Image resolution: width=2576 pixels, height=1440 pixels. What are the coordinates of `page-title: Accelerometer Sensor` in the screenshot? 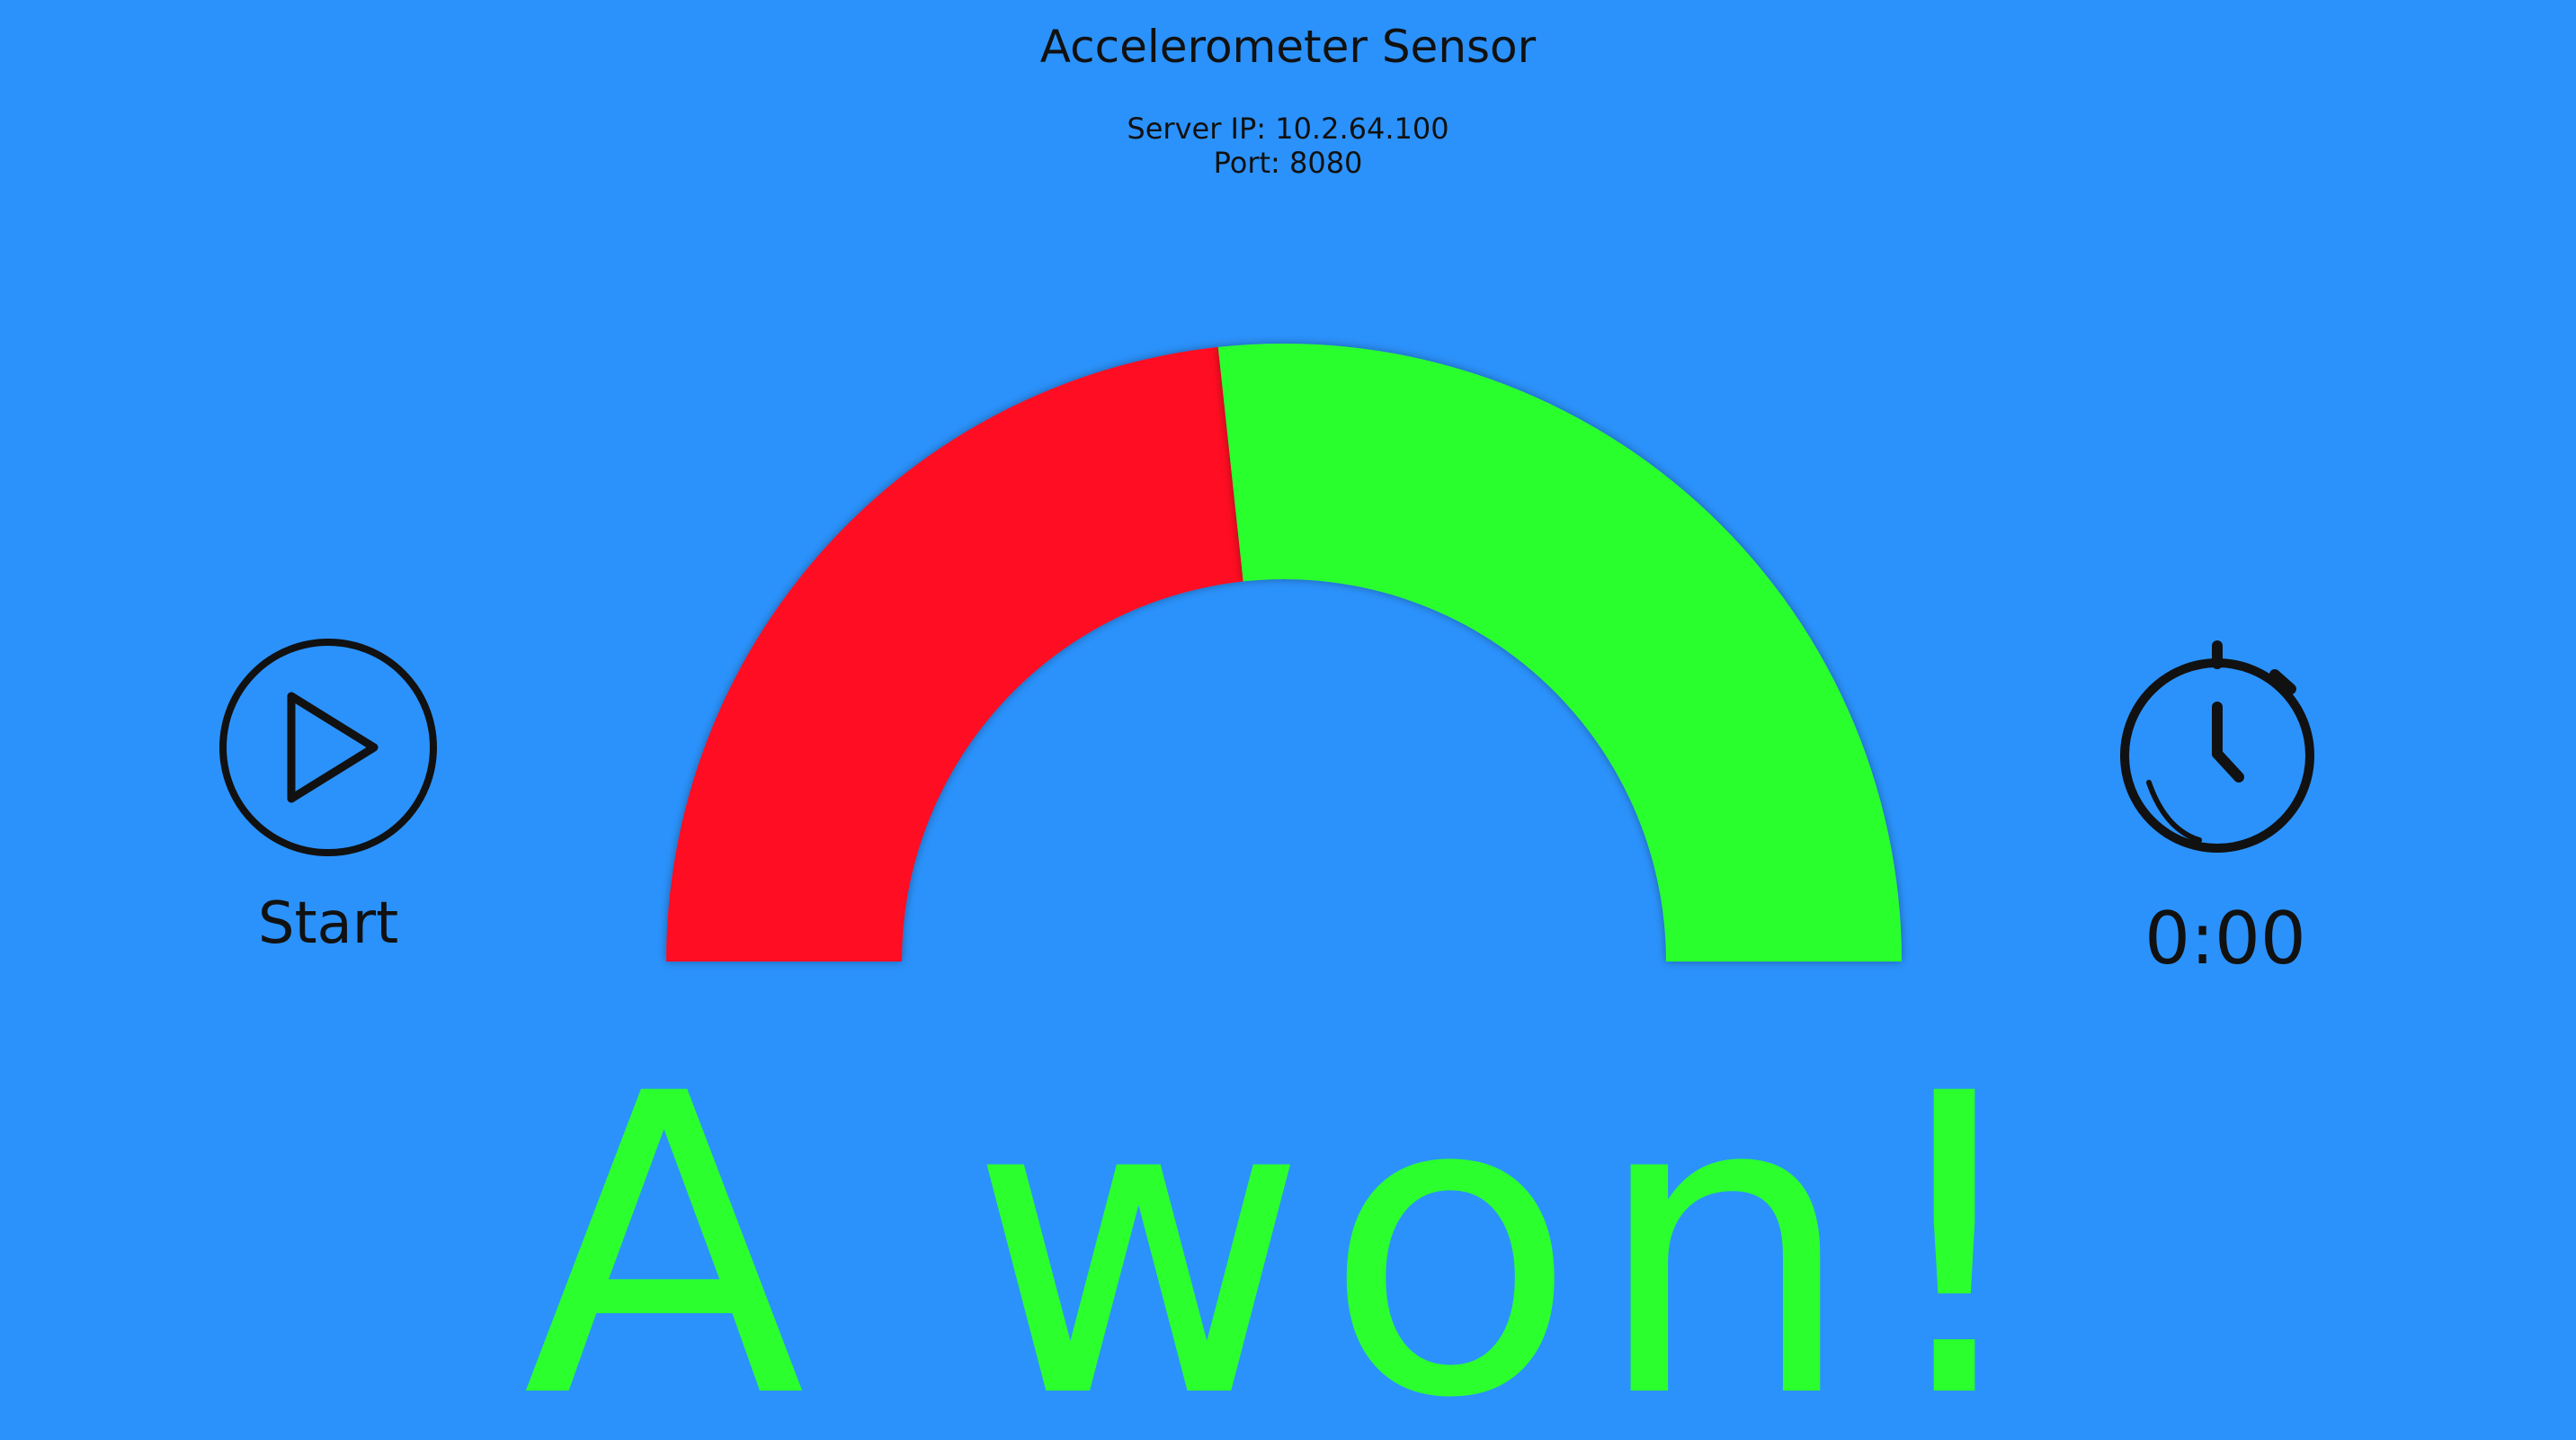 It's located at (1288, 47).